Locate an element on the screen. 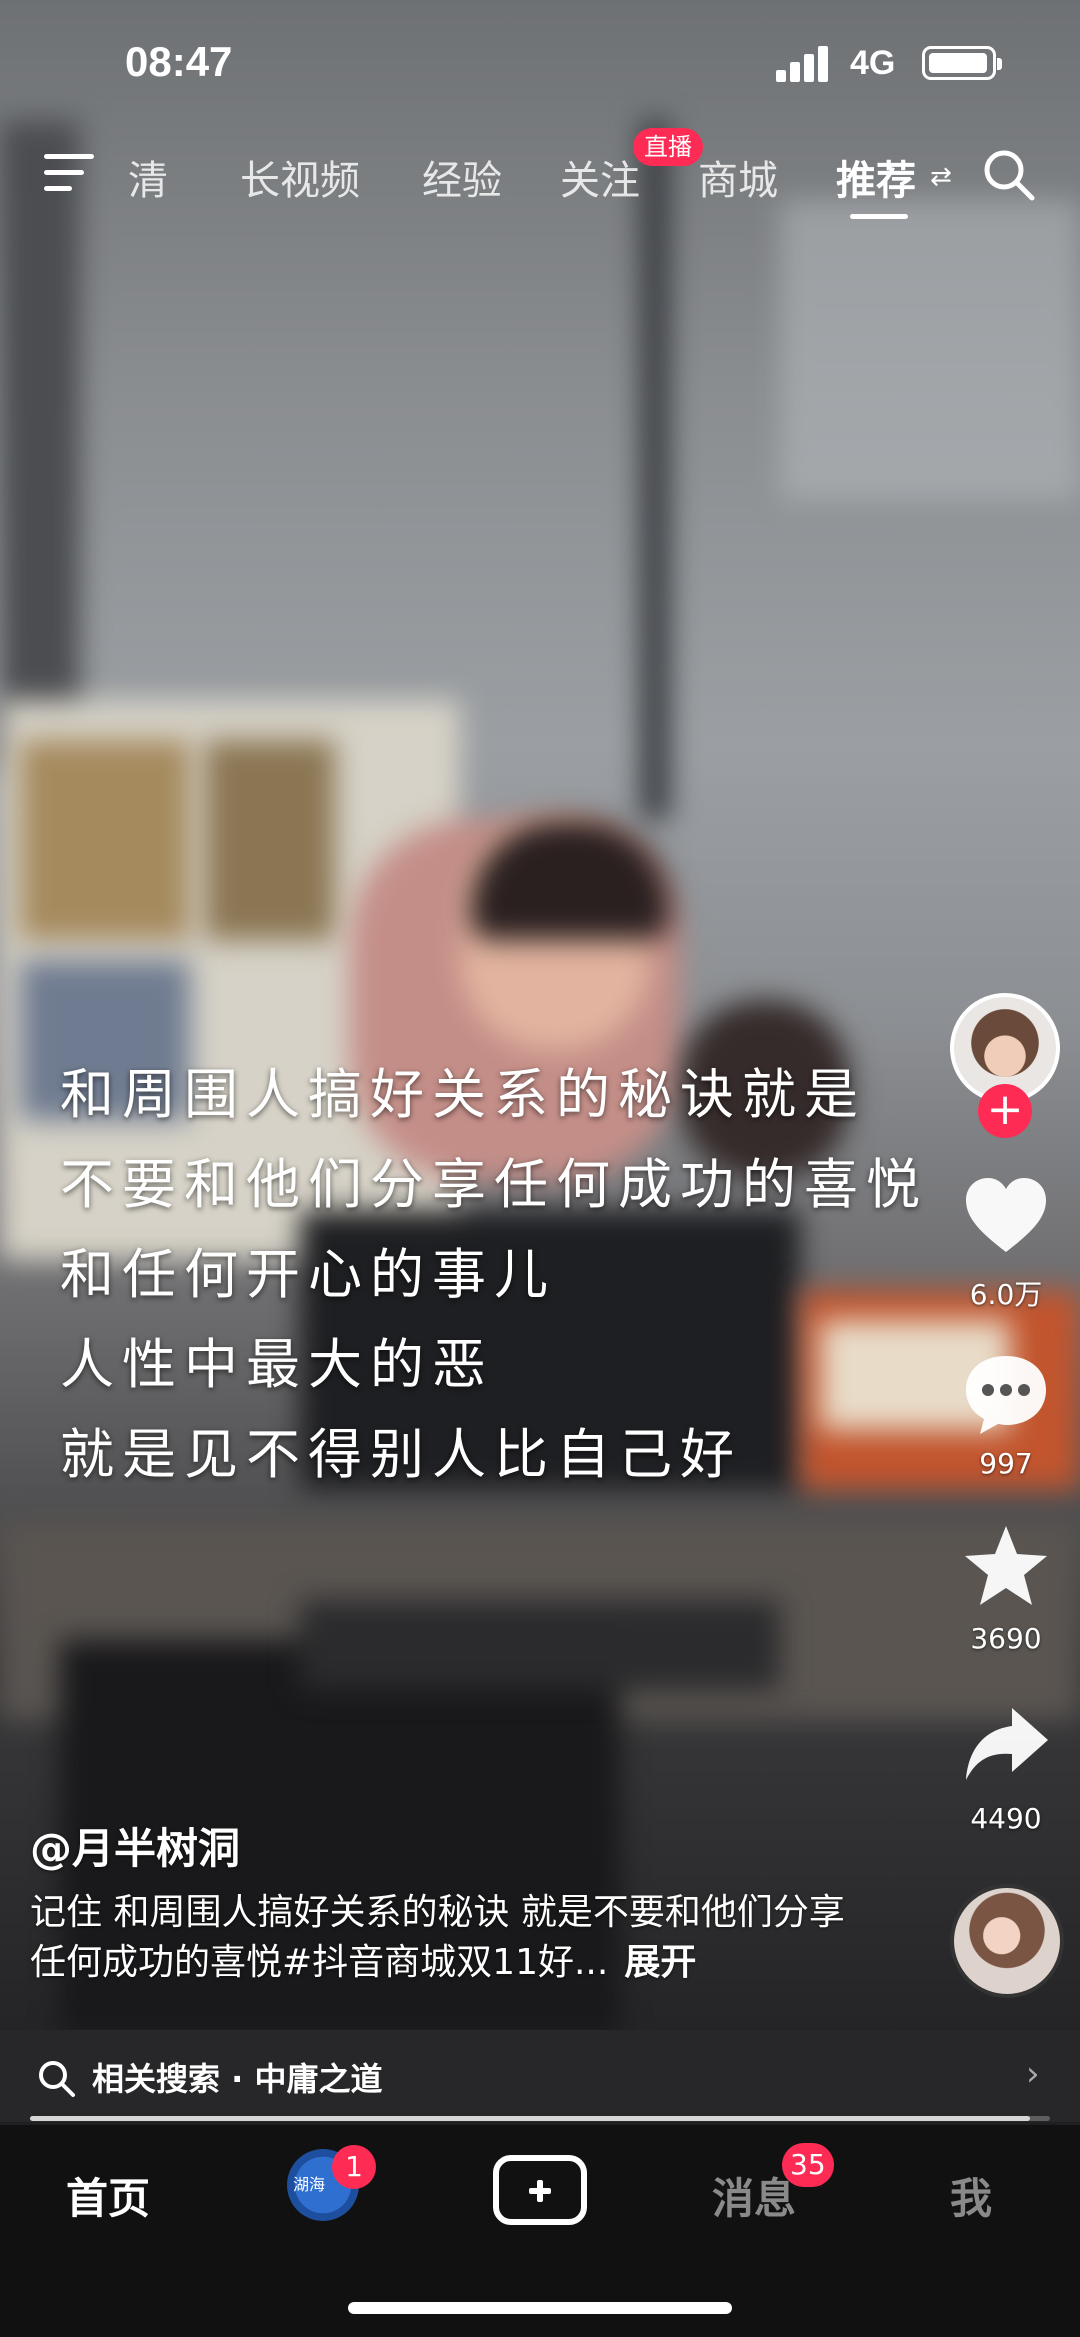  battery-icon is located at coordinates (962, 63).